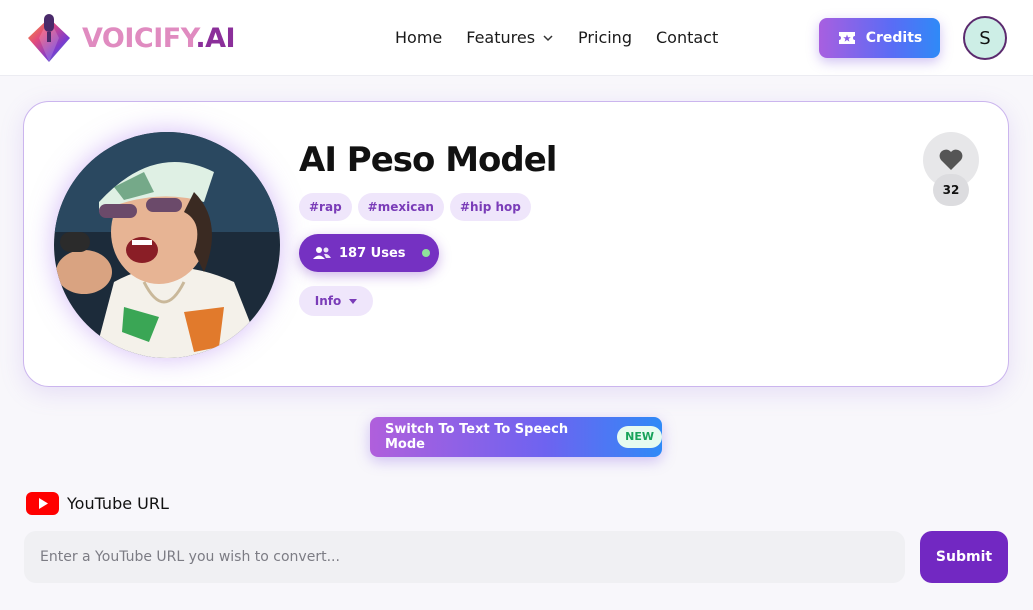 The height and width of the screenshot is (610, 1033). Describe the element at coordinates (418, 37) in the screenshot. I see `nav-home: Home` at that location.